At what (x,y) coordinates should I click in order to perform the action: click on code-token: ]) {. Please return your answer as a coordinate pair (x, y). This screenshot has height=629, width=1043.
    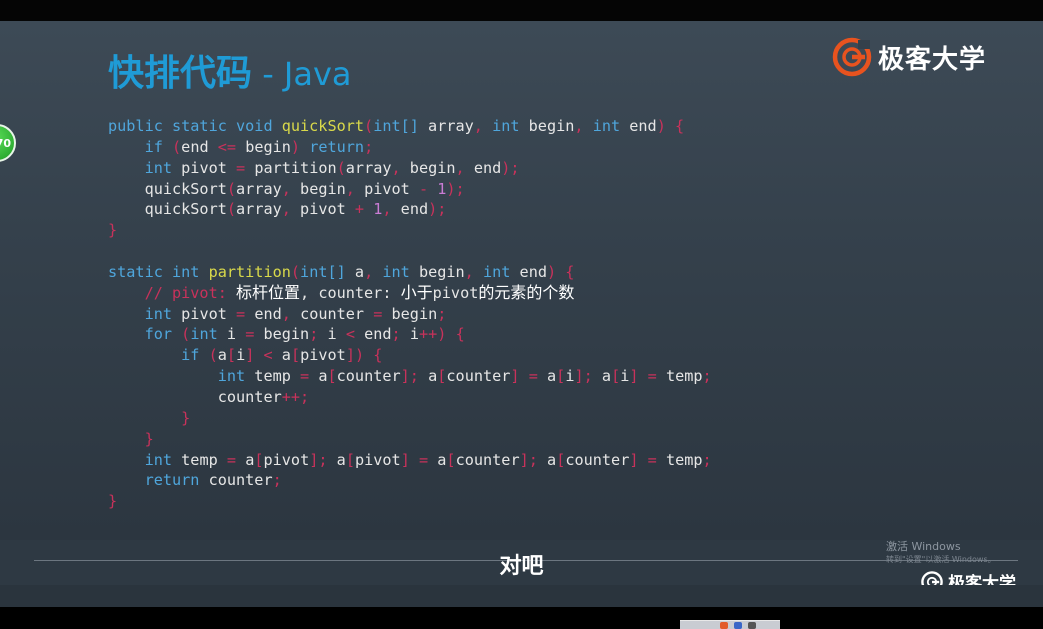
    Looking at the image, I should click on (364, 355).